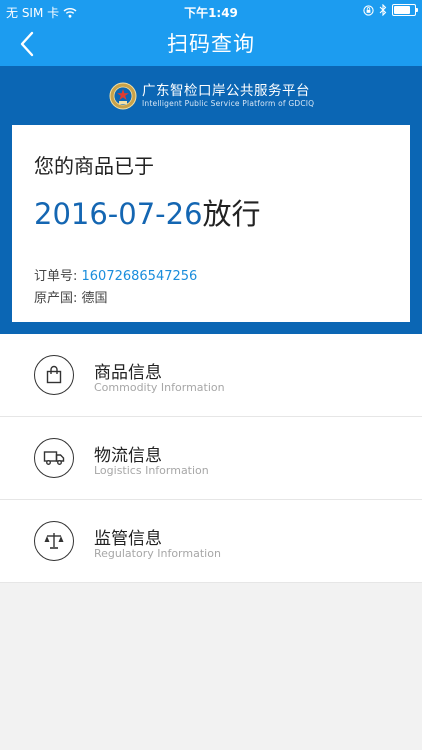 This screenshot has height=750, width=422. Describe the element at coordinates (54, 375) in the screenshot. I see `shopping-bag-icon` at that location.